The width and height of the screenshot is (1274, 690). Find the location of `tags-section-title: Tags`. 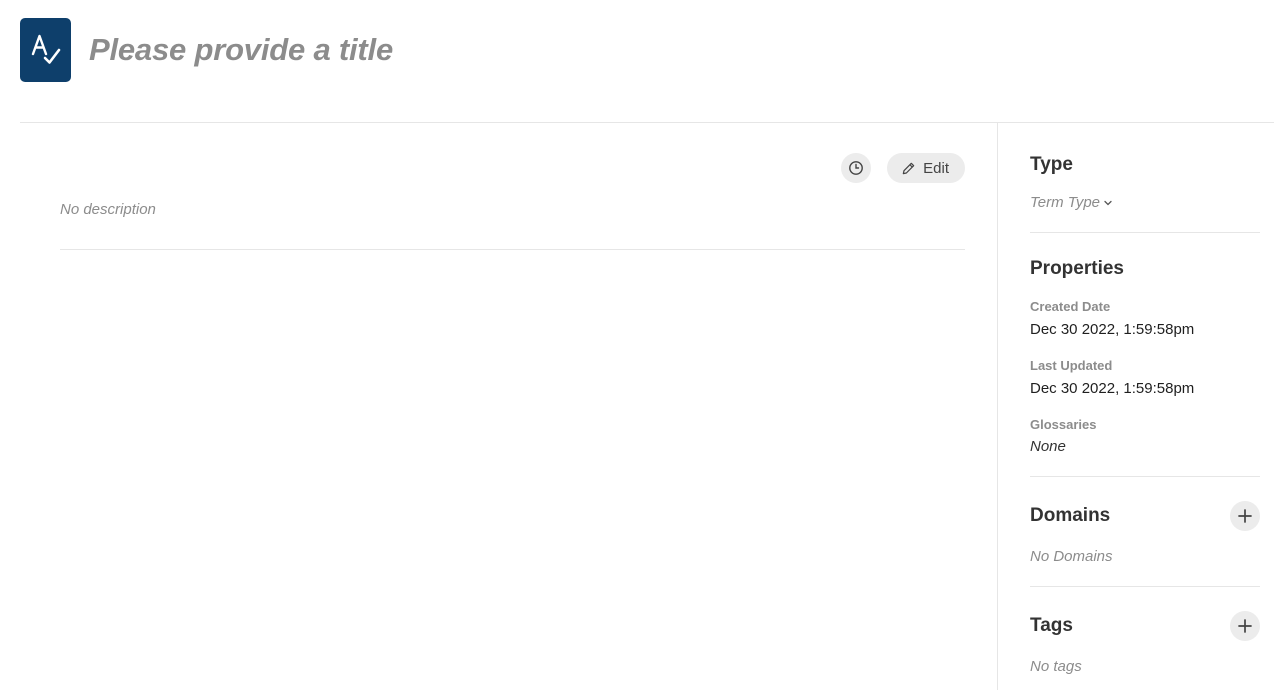

tags-section-title: Tags is located at coordinates (1051, 625).